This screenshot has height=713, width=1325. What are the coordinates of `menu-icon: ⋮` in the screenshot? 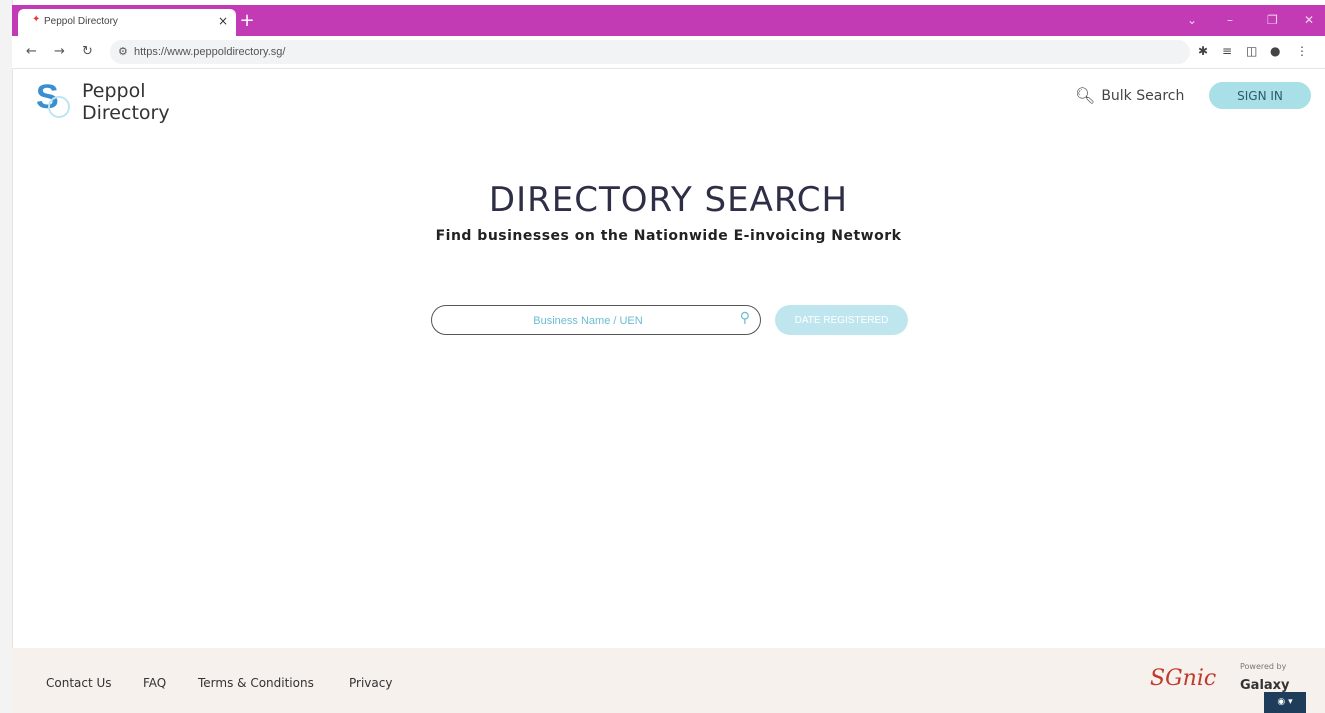 It's located at (1302, 51).